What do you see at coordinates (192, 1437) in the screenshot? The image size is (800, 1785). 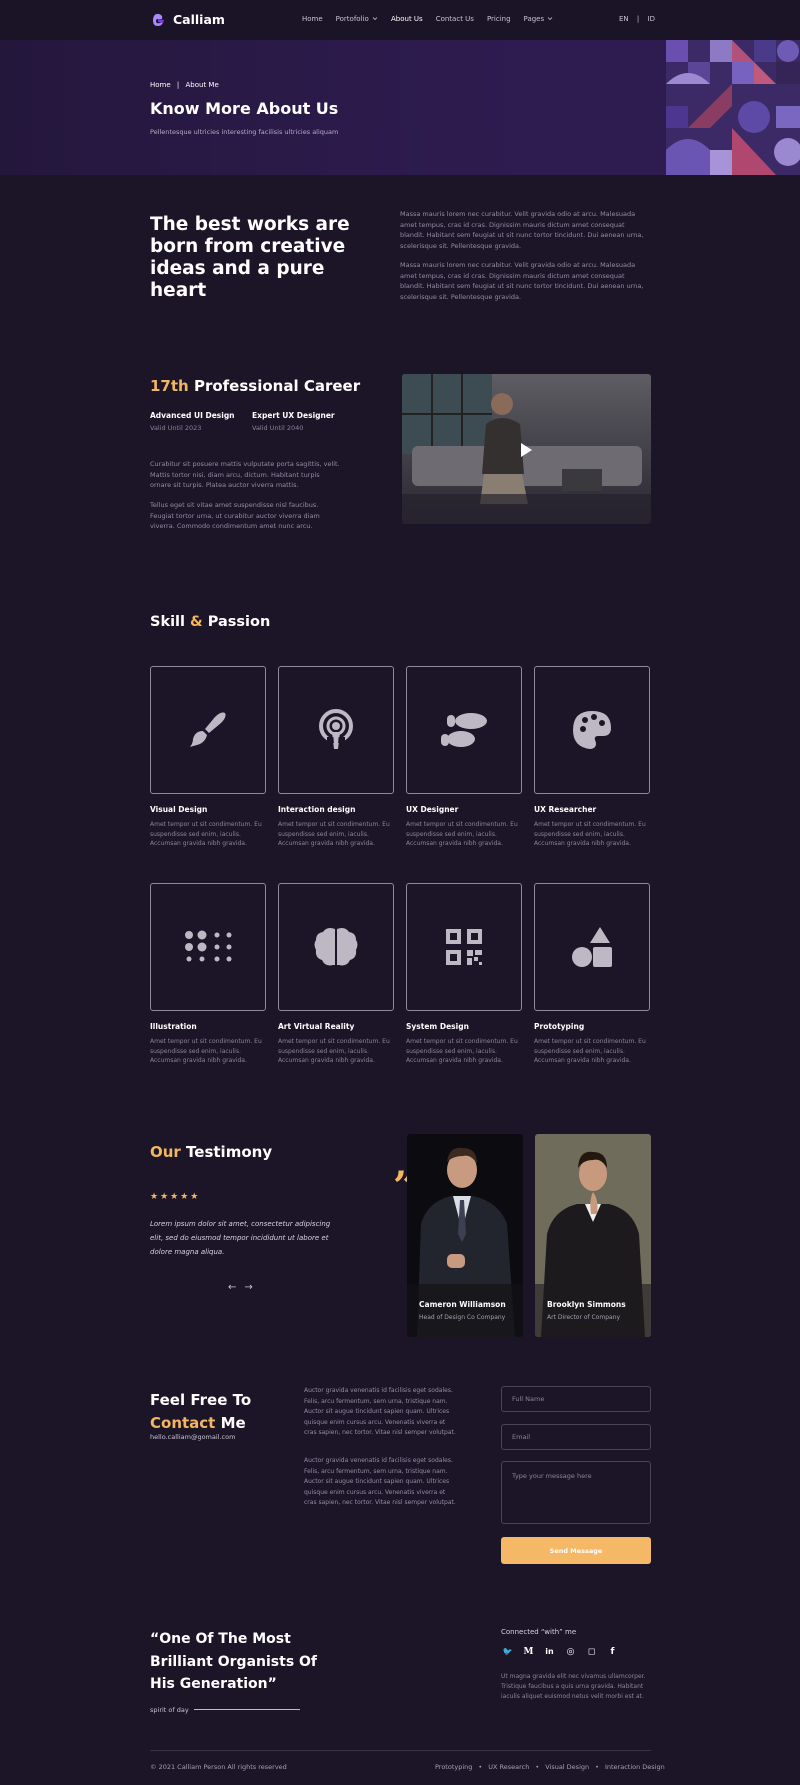 I see `contact-email: hello.calliam@gomail.com` at bounding box center [192, 1437].